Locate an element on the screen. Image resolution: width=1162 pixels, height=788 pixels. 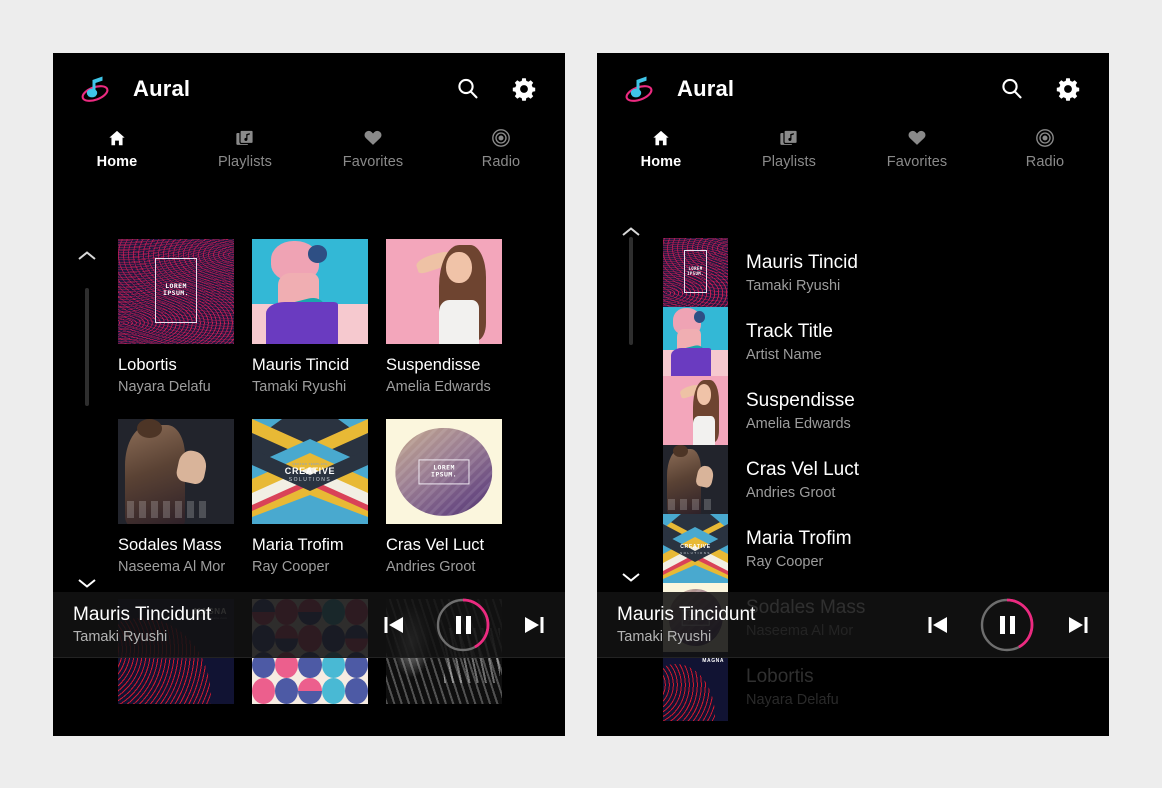
list-item: Suspendisse Amelia Edwards is located at coordinates (886, 410).